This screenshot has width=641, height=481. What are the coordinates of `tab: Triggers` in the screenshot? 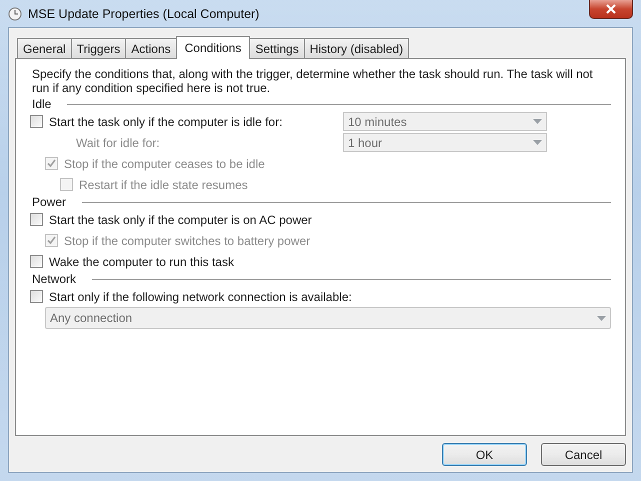 It's located at (98, 48).